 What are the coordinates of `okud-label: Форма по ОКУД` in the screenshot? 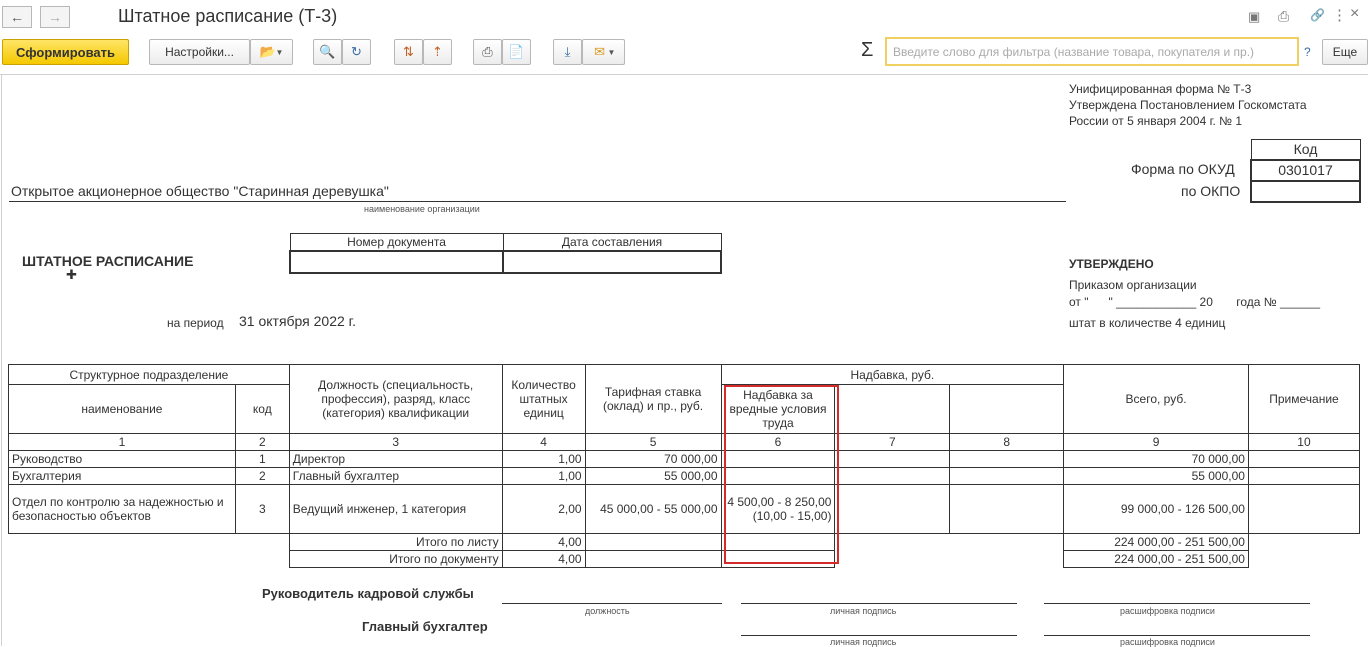 It's located at (1183, 169).